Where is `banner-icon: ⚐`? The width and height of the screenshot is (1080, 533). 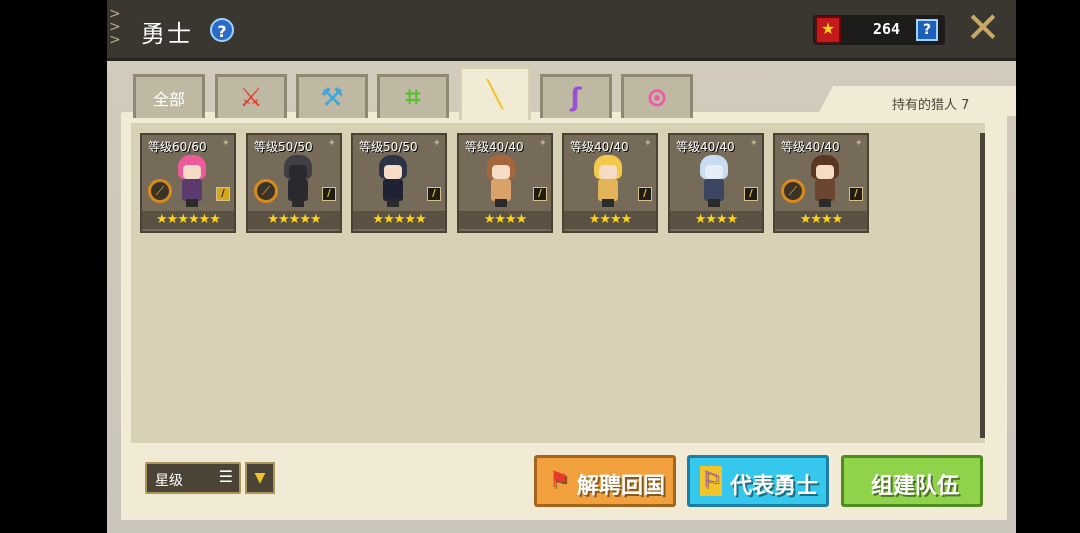
banner-icon: ⚐ is located at coordinates (711, 481).